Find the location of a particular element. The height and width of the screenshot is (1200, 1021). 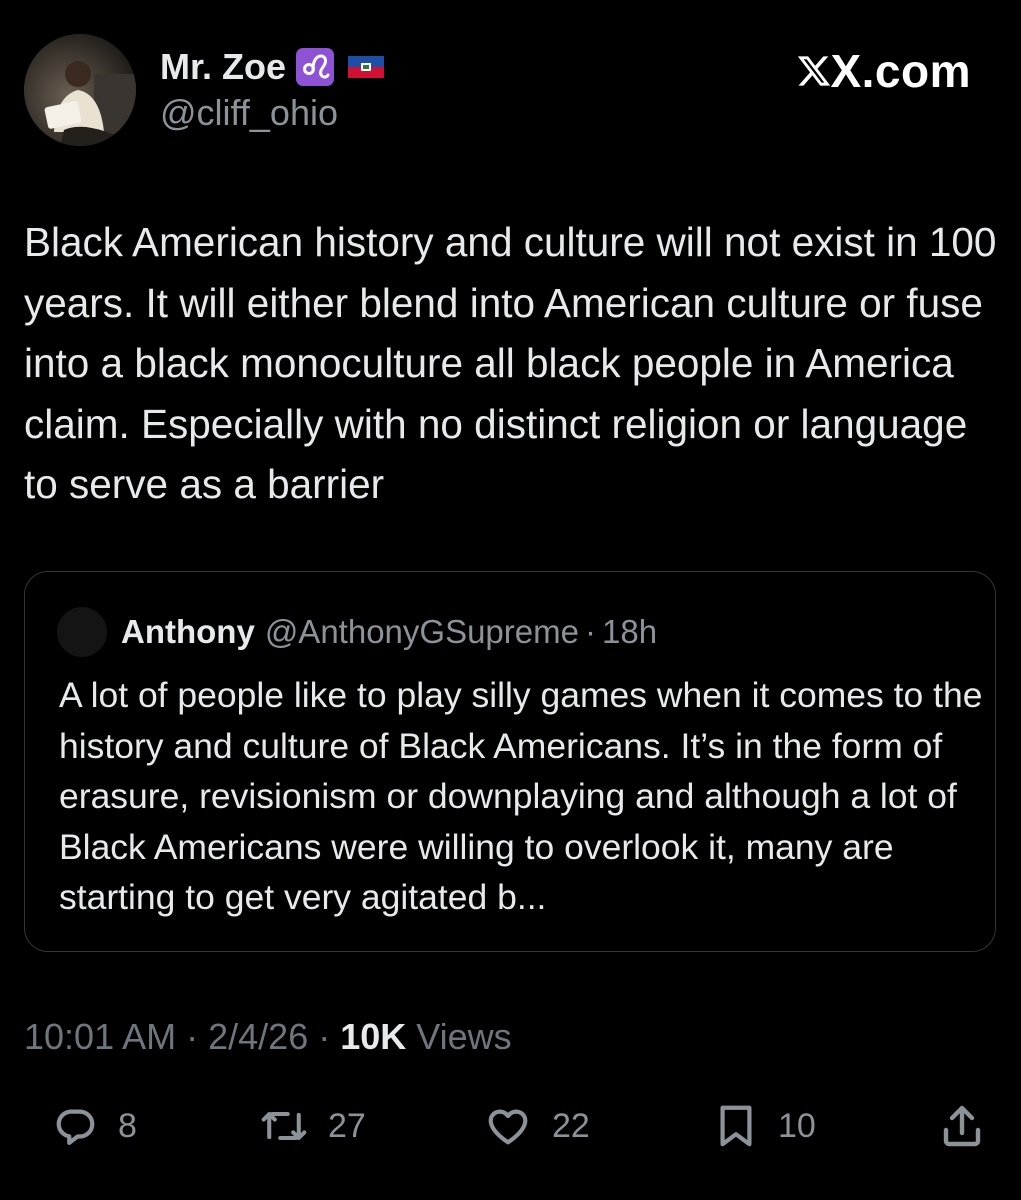

views-label: Views is located at coordinates (464, 1036).